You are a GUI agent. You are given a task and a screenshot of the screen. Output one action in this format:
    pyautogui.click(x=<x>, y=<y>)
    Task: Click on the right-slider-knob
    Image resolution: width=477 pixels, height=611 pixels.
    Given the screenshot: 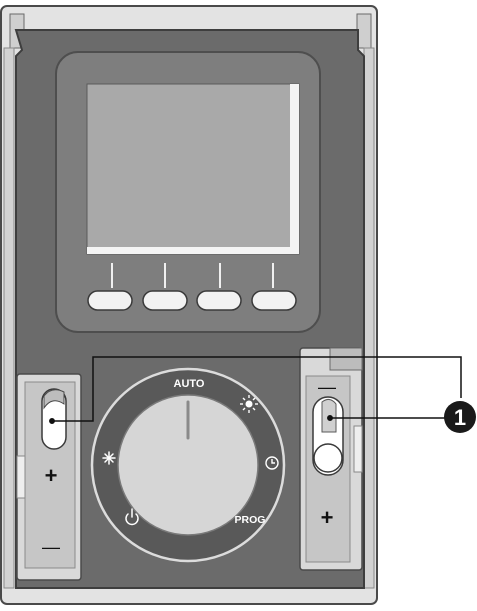 What is the action you would take?
    pyautogui.click(x=328, y=436)
    